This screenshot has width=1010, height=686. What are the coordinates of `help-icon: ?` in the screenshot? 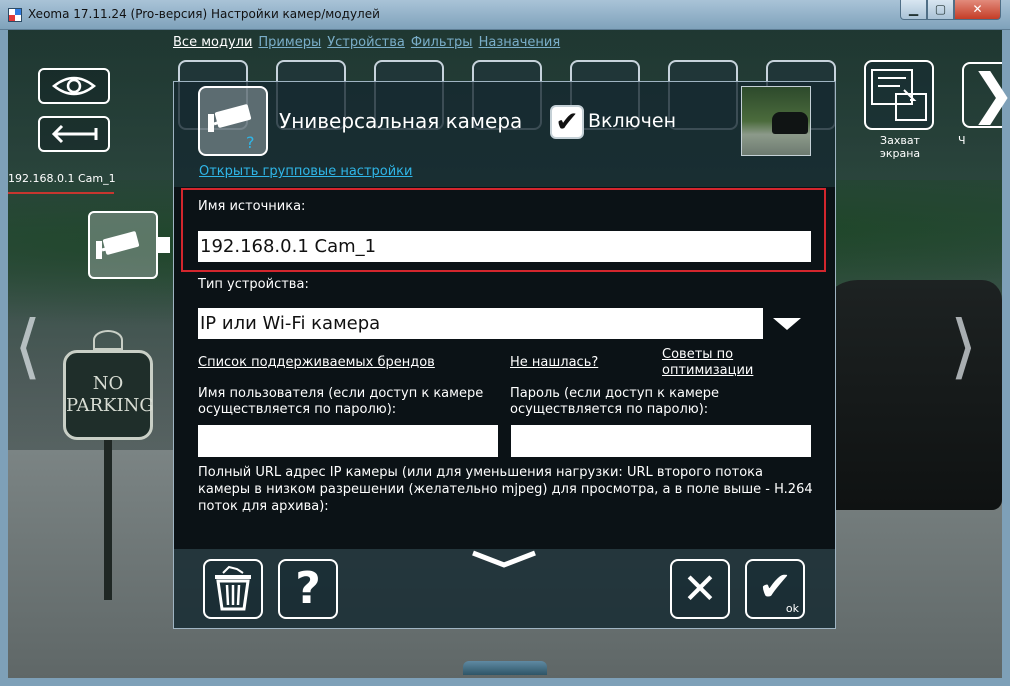 It's located at (308, 588).